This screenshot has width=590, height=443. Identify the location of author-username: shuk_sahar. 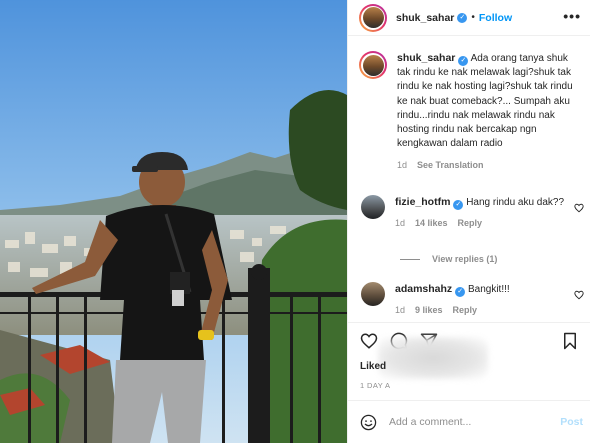
(425, 18).